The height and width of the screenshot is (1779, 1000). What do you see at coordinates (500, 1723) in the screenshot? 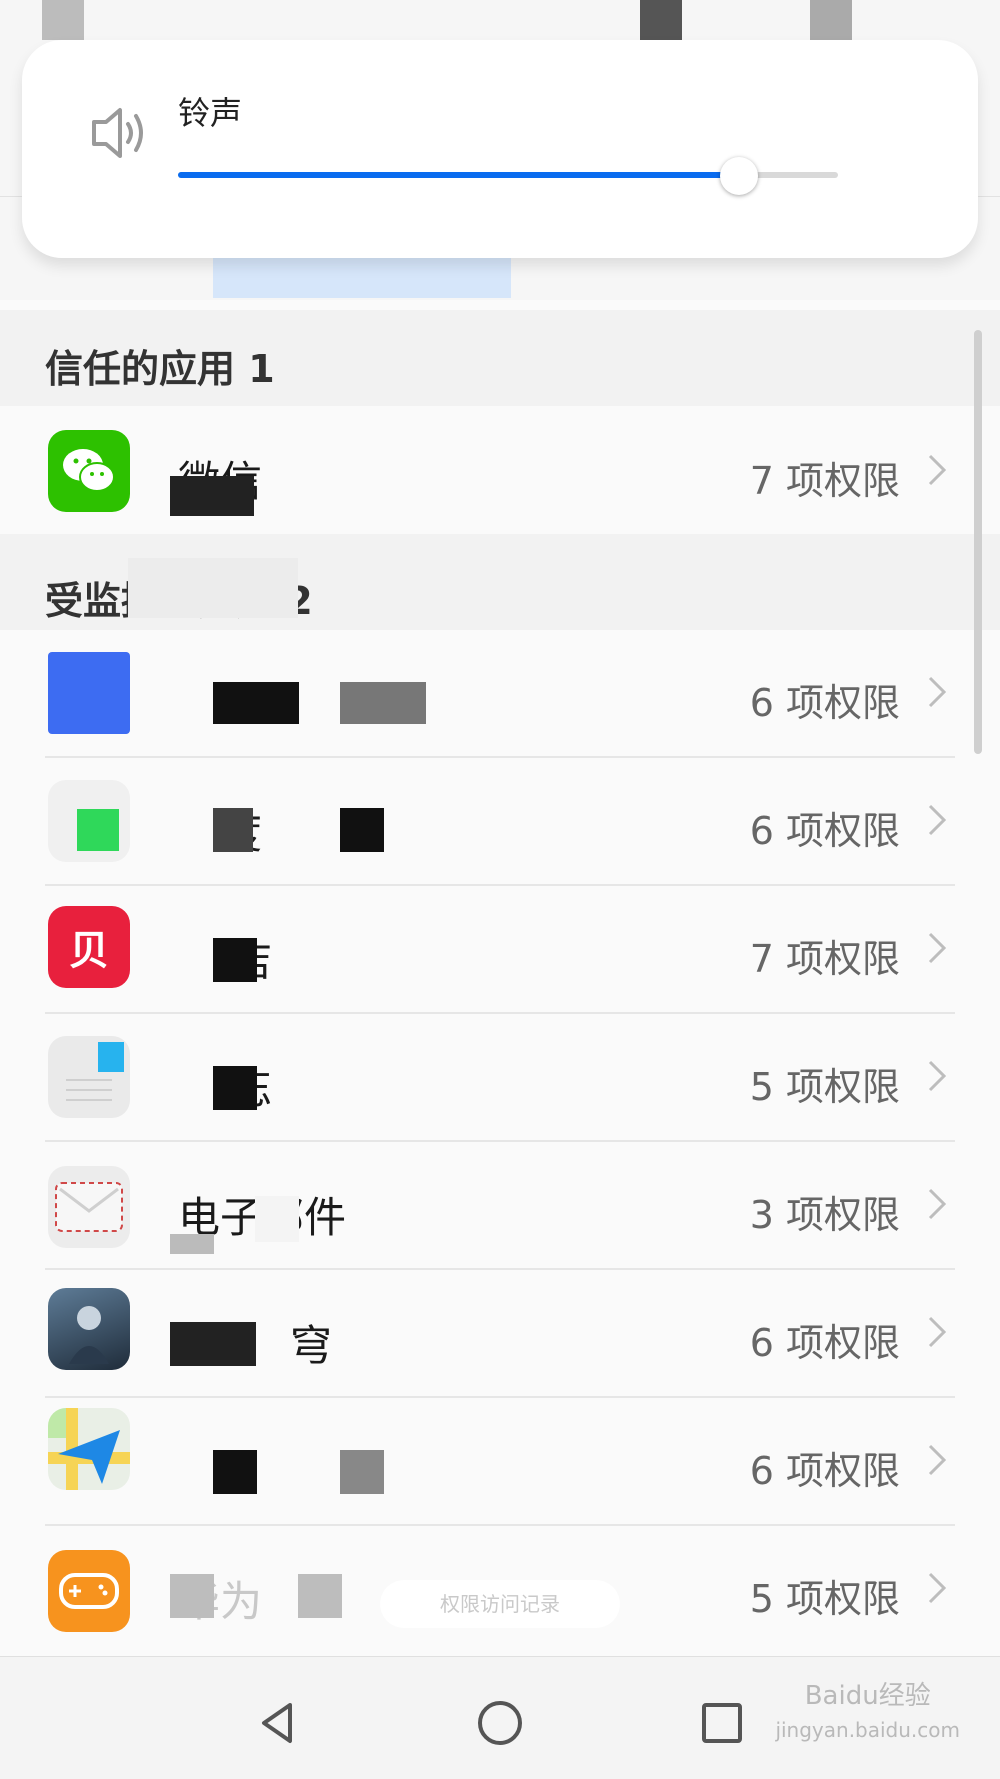
I see `home-icon` at bounding box center [500, 1723].